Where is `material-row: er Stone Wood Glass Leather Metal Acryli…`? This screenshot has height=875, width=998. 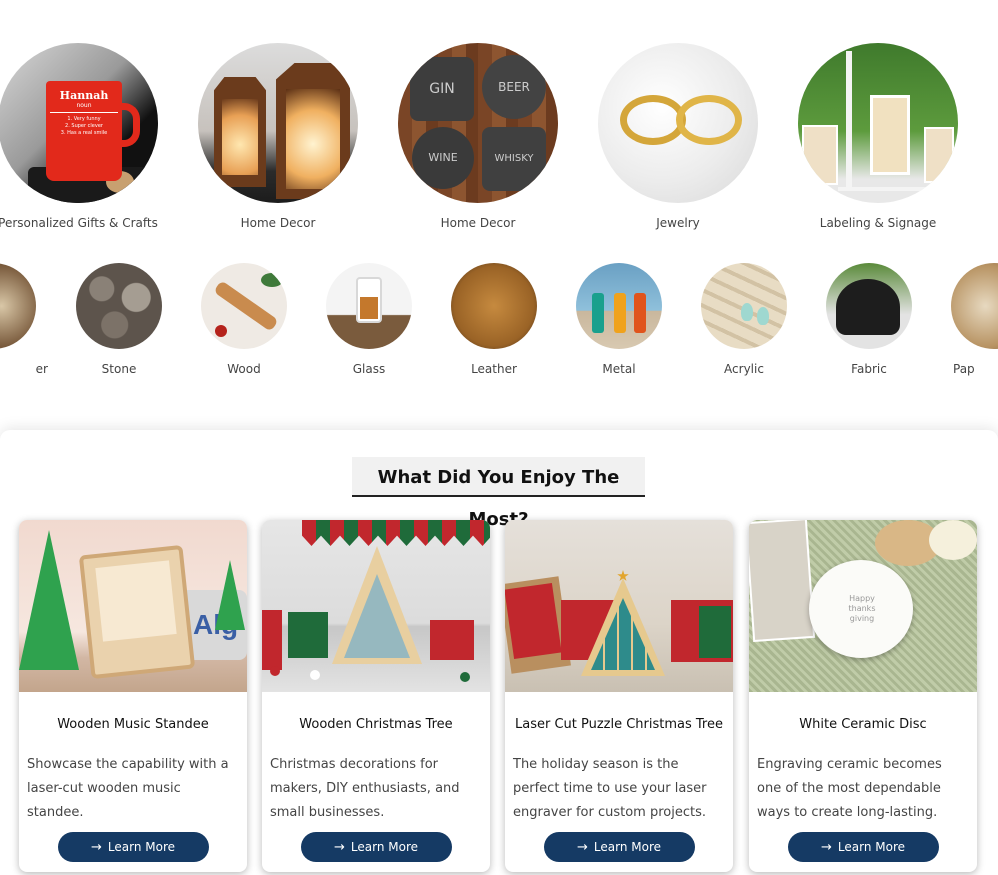
material-row: er Stone Wood Glass Leather Metal Acryli… is located at coordinates (499, 328).